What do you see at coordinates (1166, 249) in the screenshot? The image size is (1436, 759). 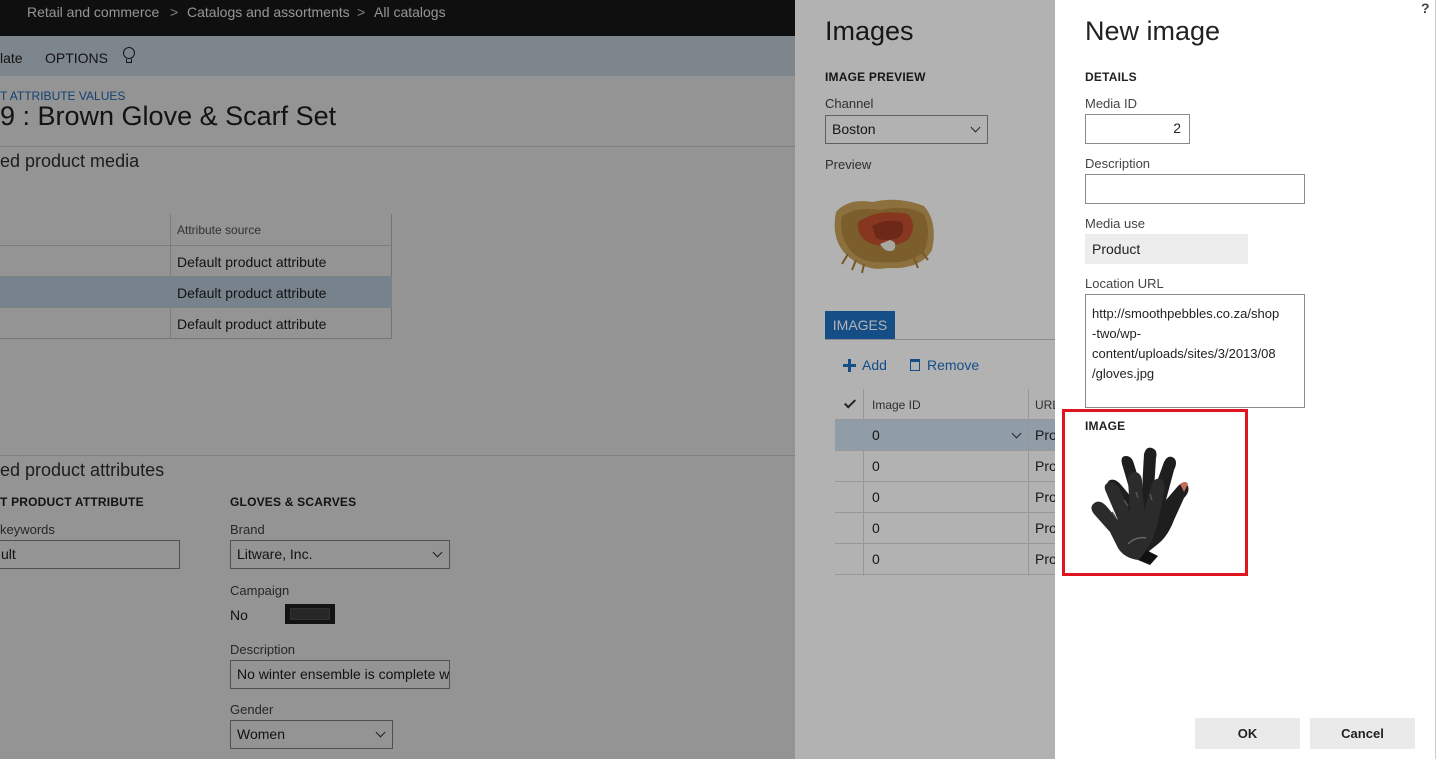 I see `media-use-value: Product` at bounding box center [1166, 249].